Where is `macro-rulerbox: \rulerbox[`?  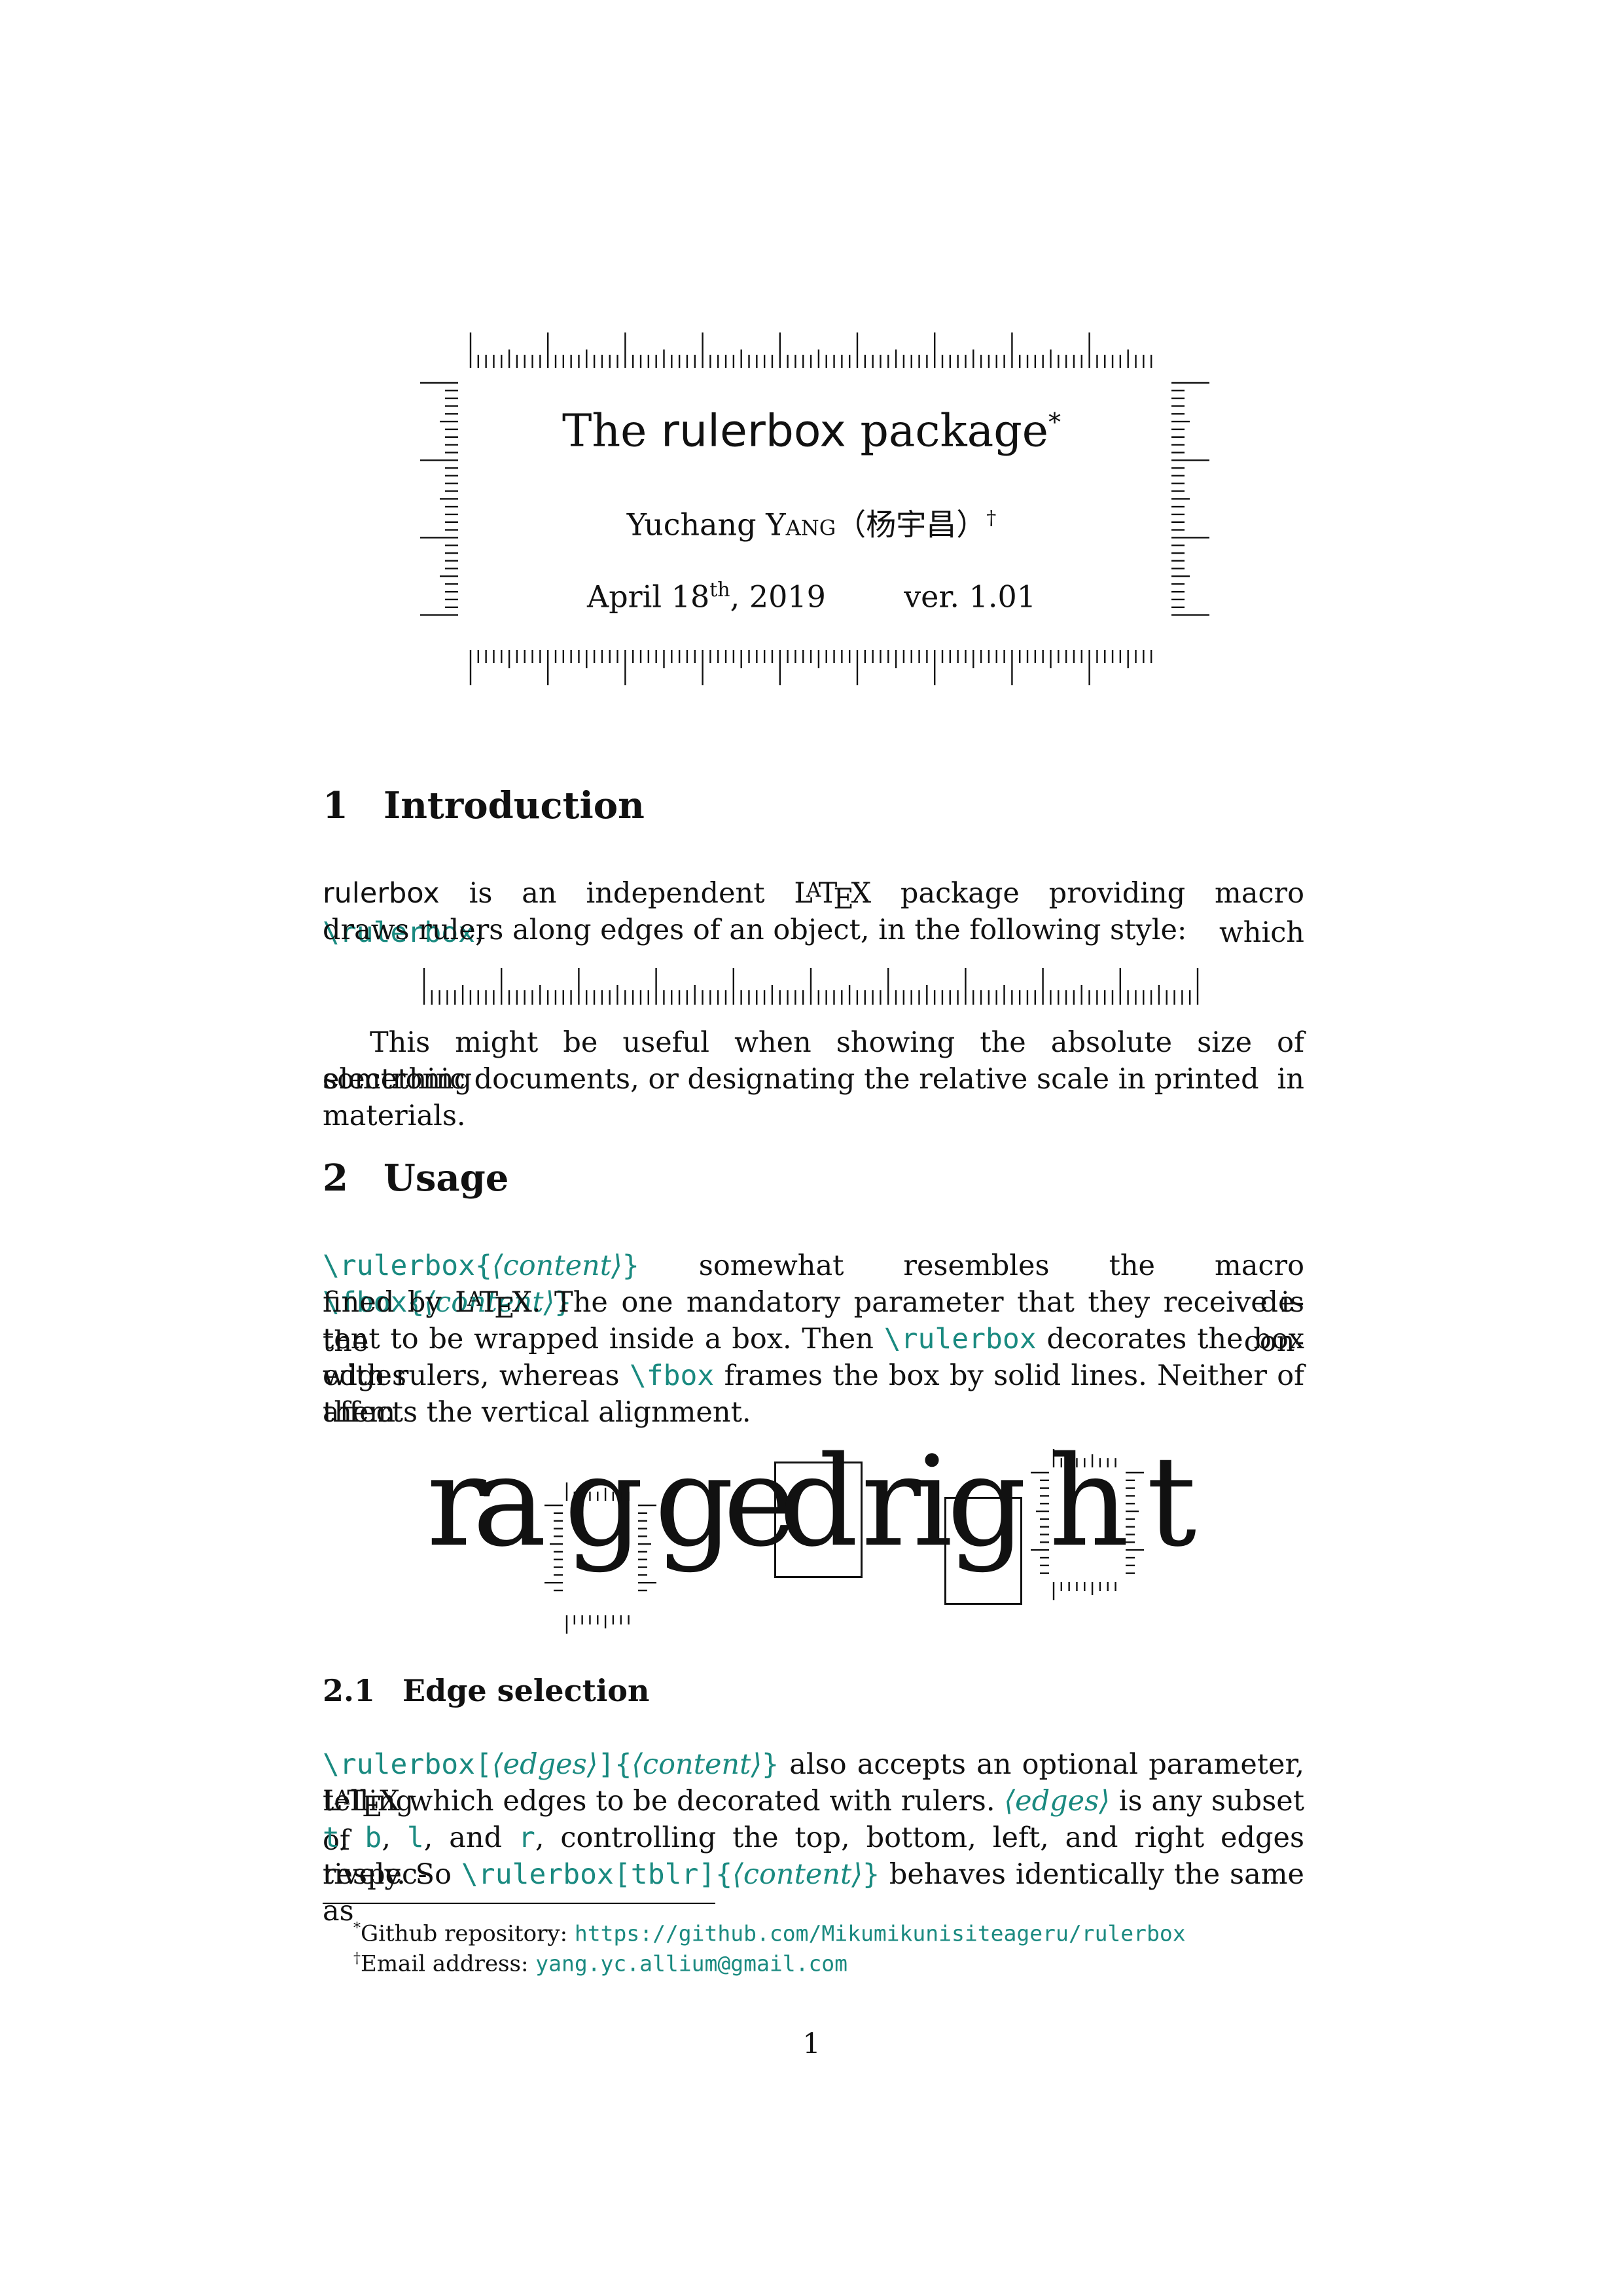
macro-rulerbox: \rulerbox[ is located at coordinates (407, 1764).